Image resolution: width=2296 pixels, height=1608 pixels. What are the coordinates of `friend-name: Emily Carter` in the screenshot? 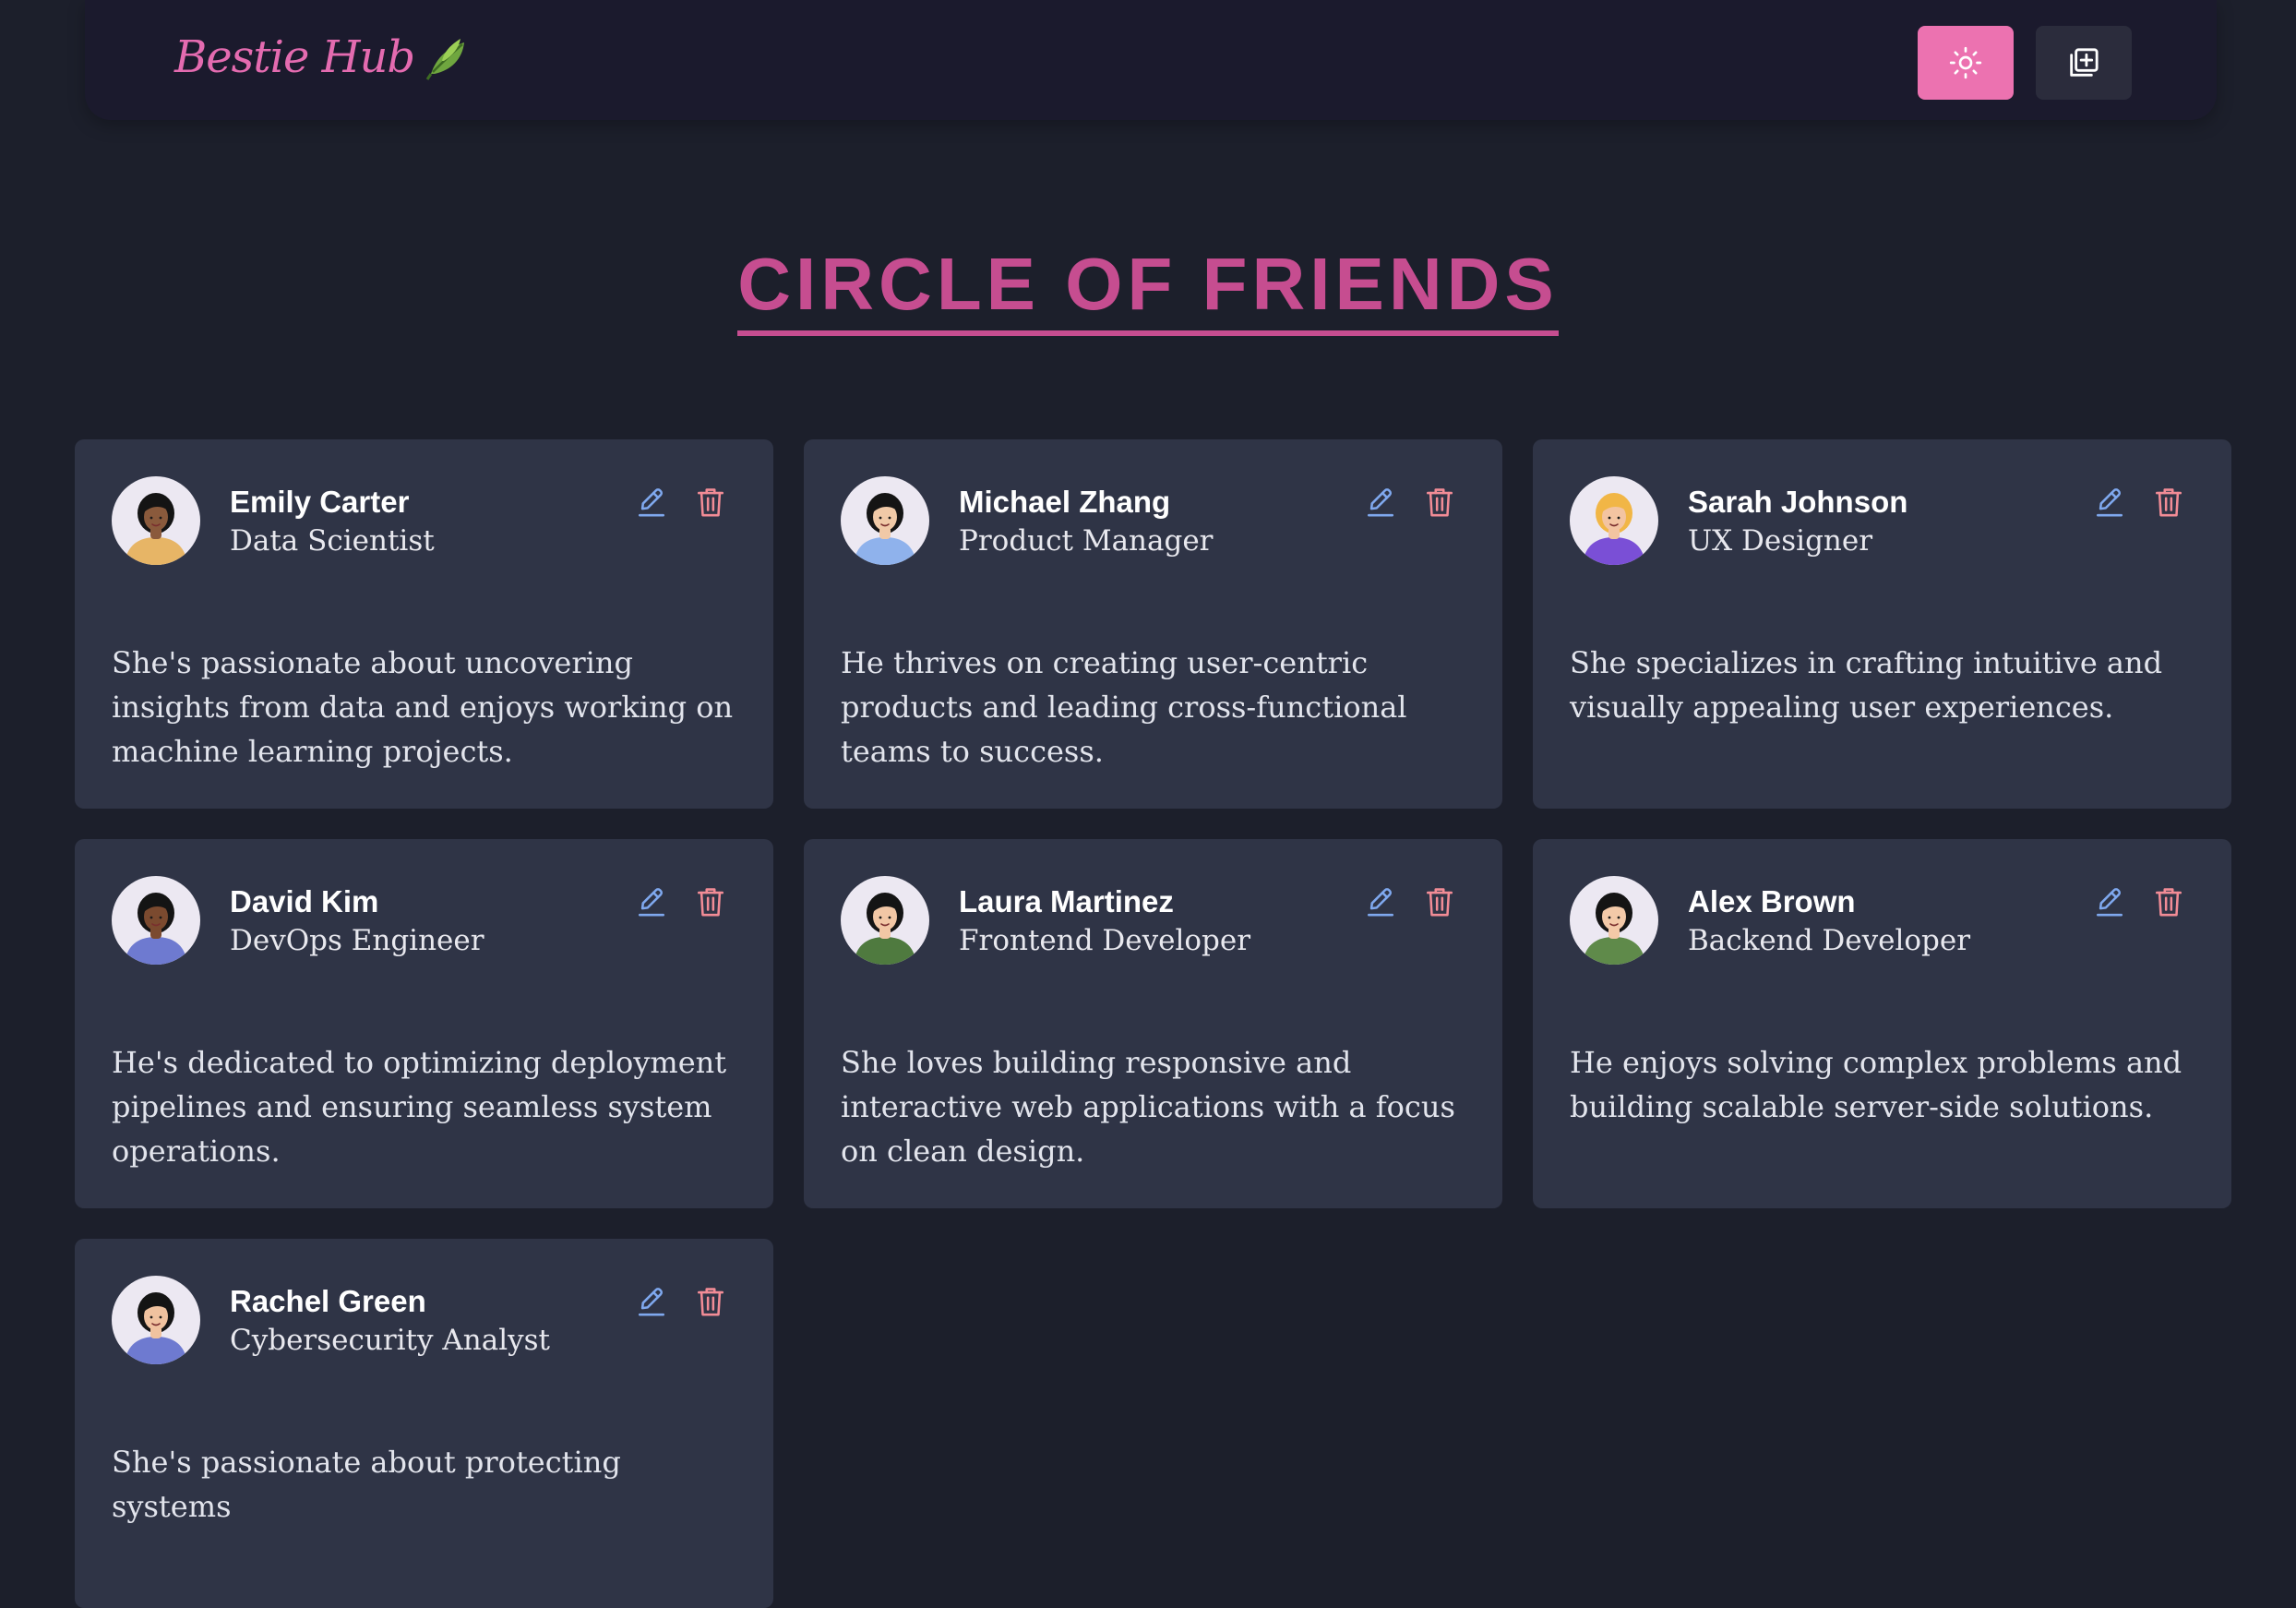 It's located at (320, 502).